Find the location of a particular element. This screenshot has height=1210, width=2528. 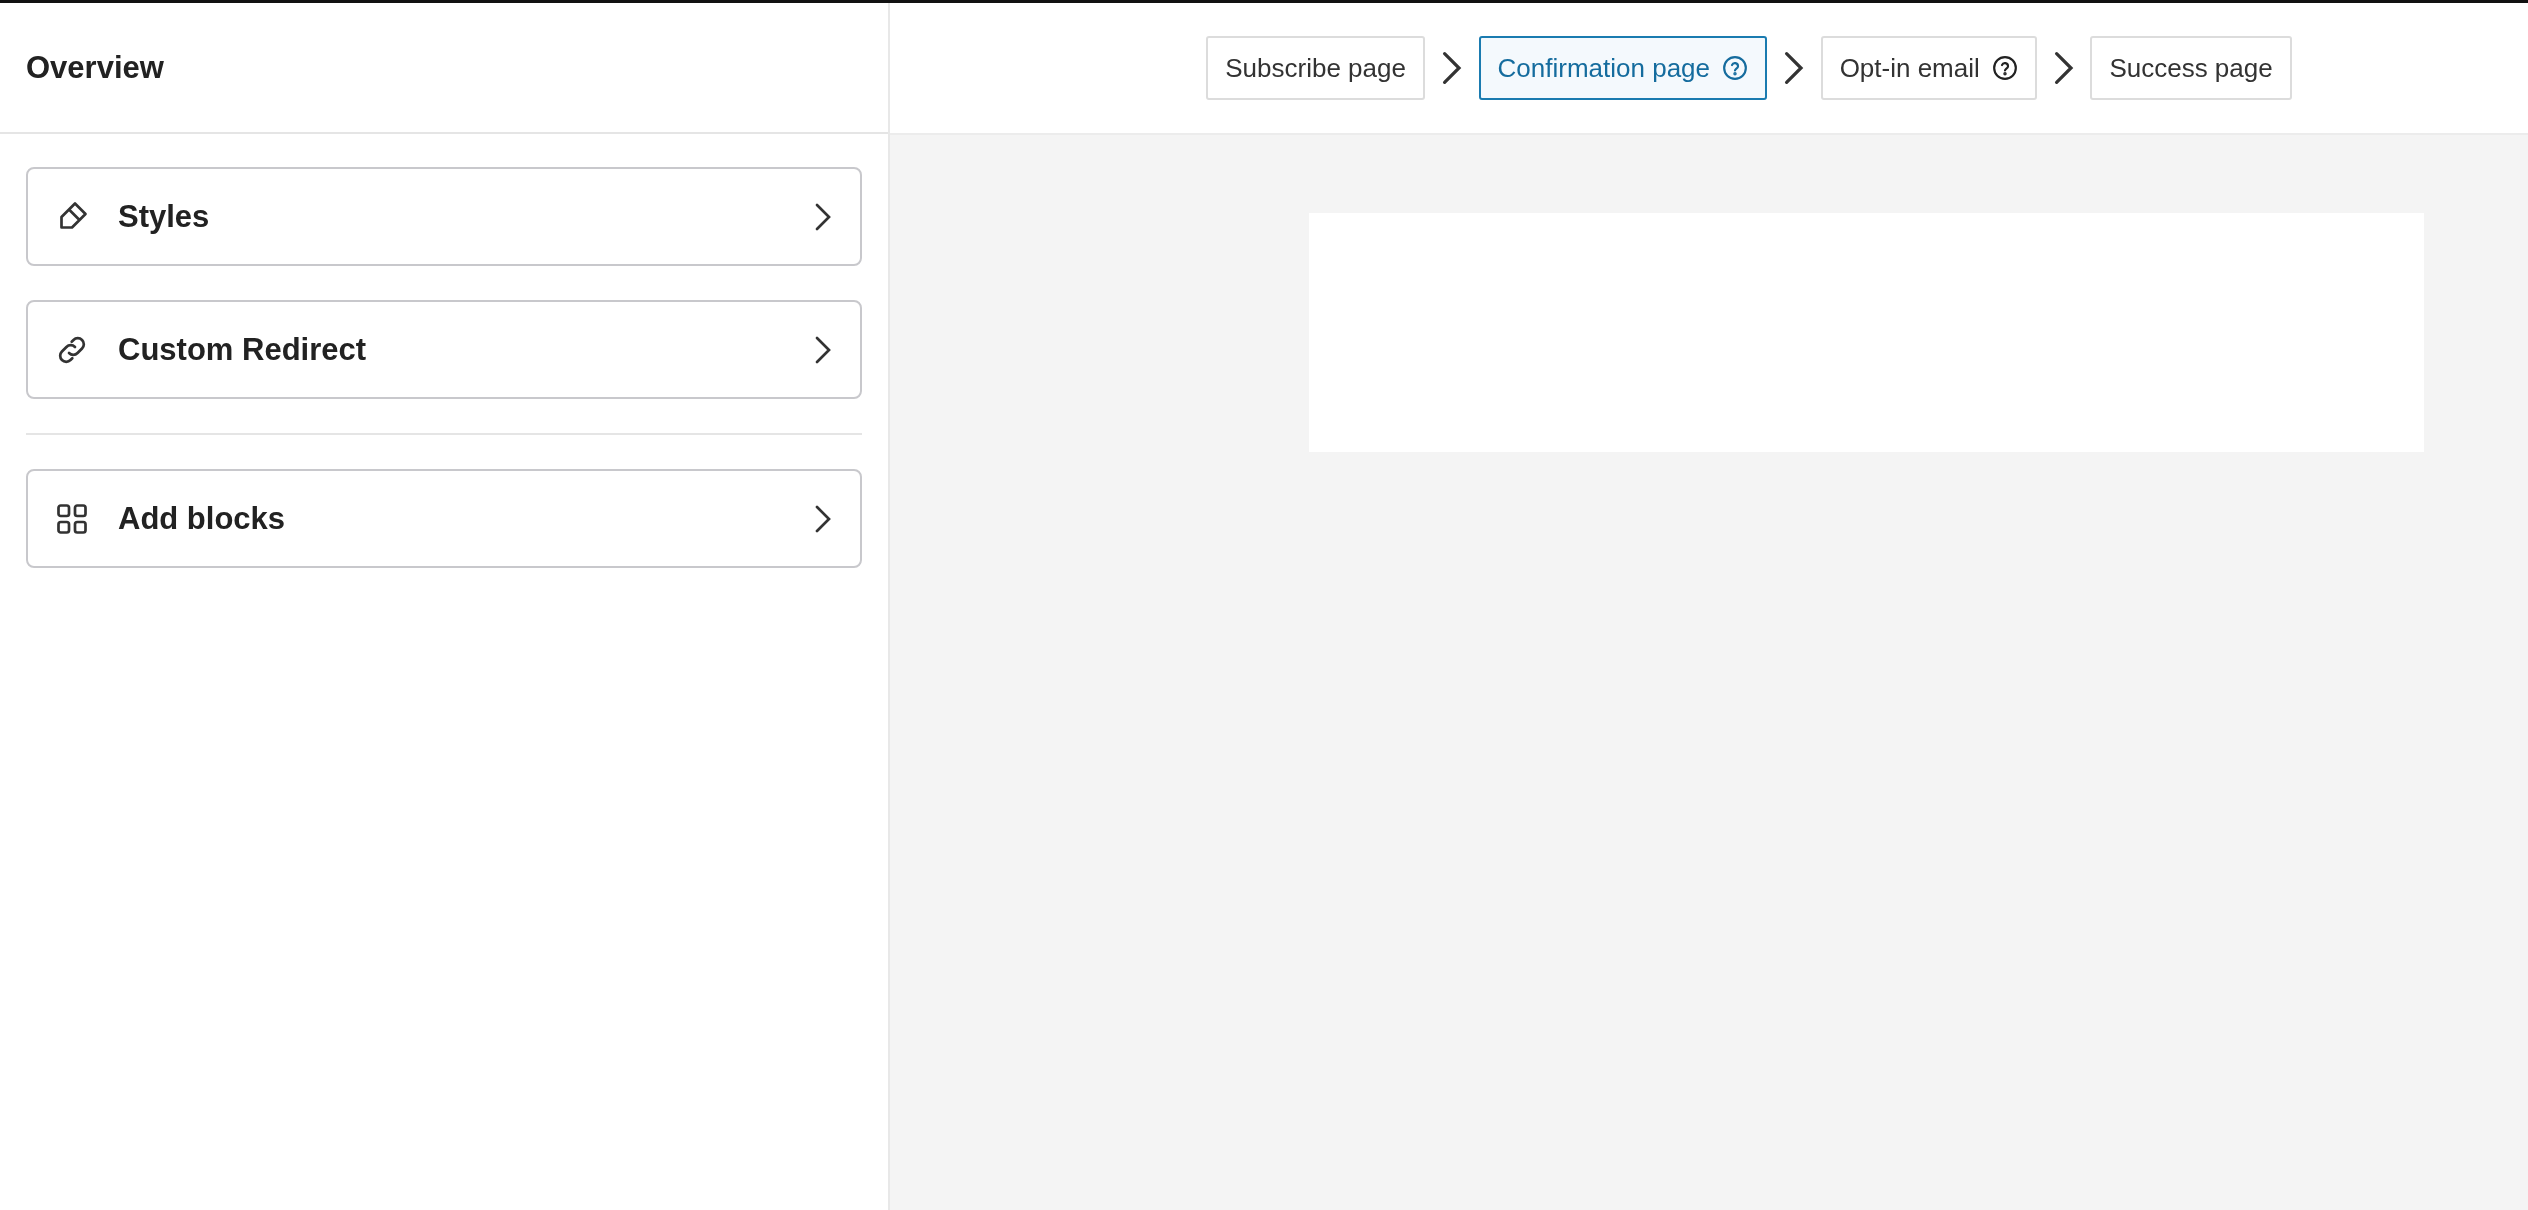

step-tab: Success page is located at coordinates (2191, 68).